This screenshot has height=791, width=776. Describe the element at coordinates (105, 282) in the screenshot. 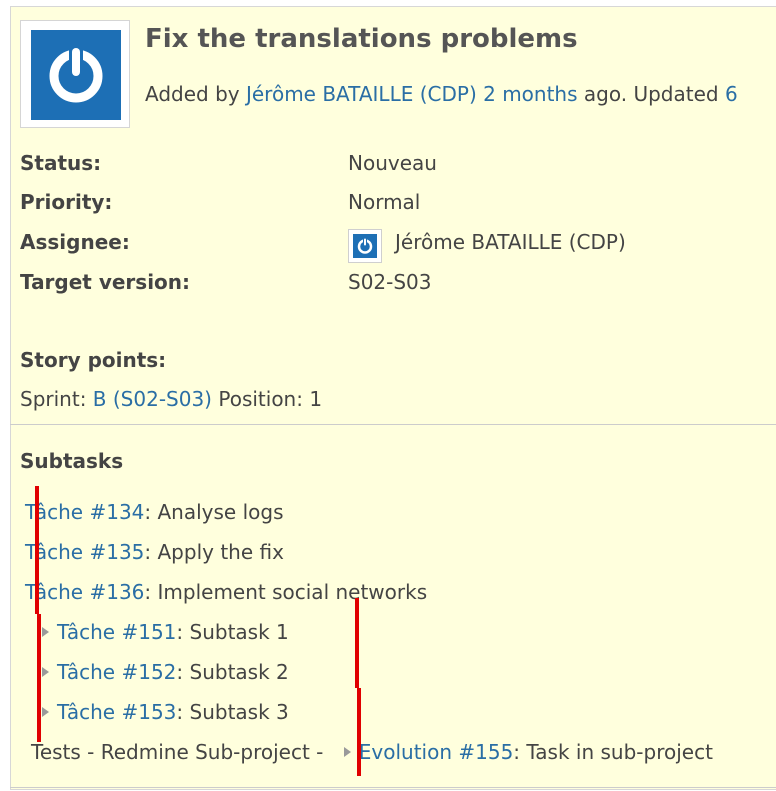

I see `target-version-label: Target version:` at that location.